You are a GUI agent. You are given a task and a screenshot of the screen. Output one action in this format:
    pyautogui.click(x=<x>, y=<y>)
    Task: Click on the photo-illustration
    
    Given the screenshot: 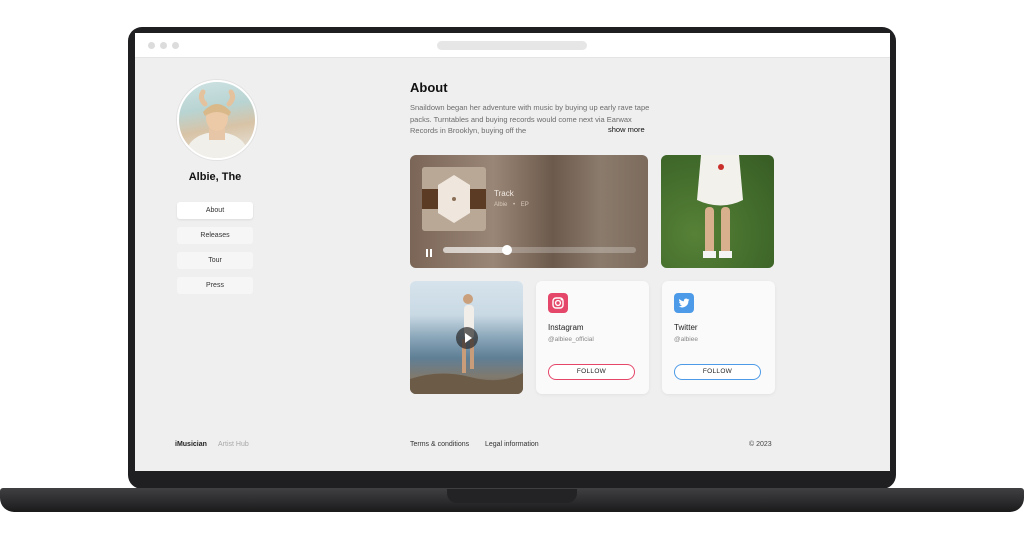 What is the action you would take?
    pyautogui.click(x=717, y=211)
    